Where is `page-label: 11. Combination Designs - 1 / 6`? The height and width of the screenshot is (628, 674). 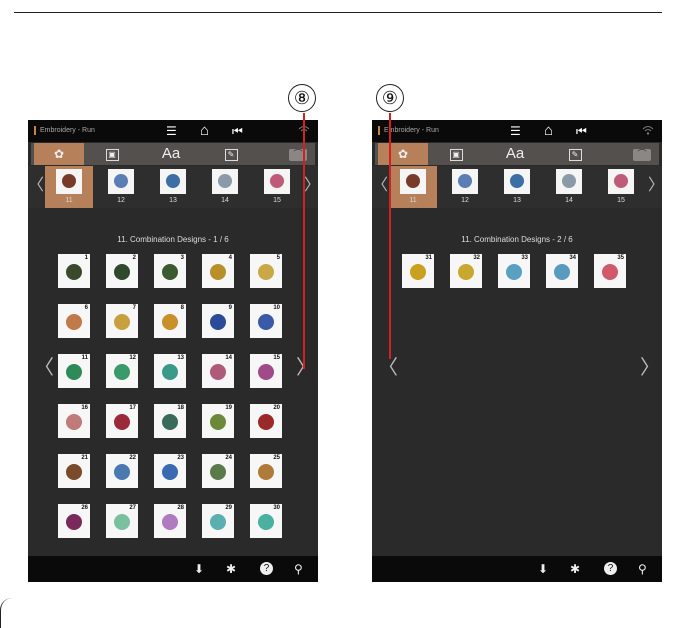 page-label: 11. Combination Designs - 1 / 6 is located at coordinates (173, 239).